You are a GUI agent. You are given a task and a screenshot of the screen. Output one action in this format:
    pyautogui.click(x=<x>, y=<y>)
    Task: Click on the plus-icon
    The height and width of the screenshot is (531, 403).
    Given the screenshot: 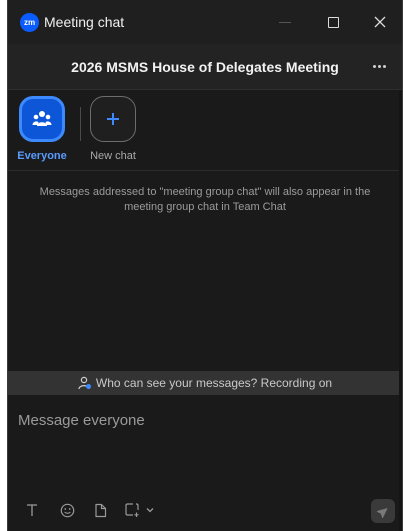 What is the action you would take?
    pyautogui.click(x=113, y=119)
    